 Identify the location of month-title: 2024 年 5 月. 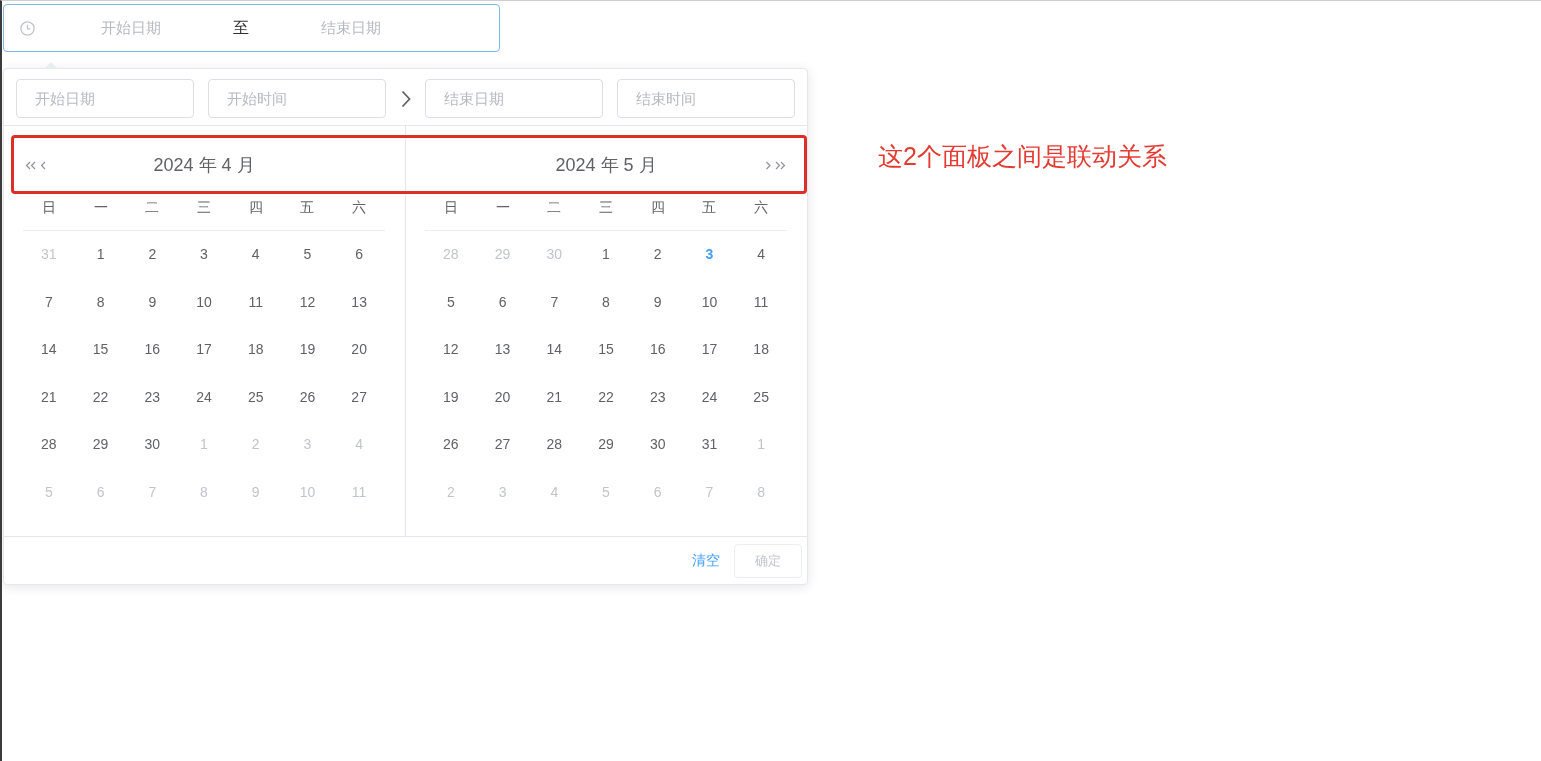
(606, 164).